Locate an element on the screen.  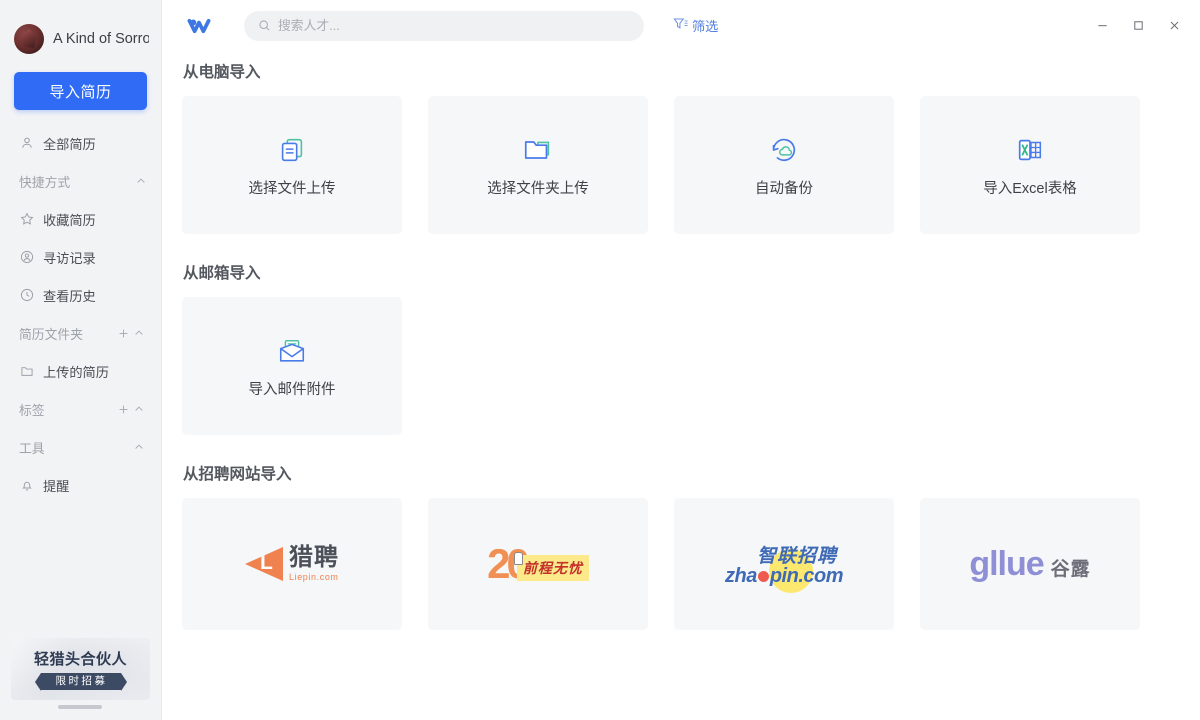
promo-banner-wrap: 轻猎头合伙人 限时招募 is located at coordinates (80, 679).